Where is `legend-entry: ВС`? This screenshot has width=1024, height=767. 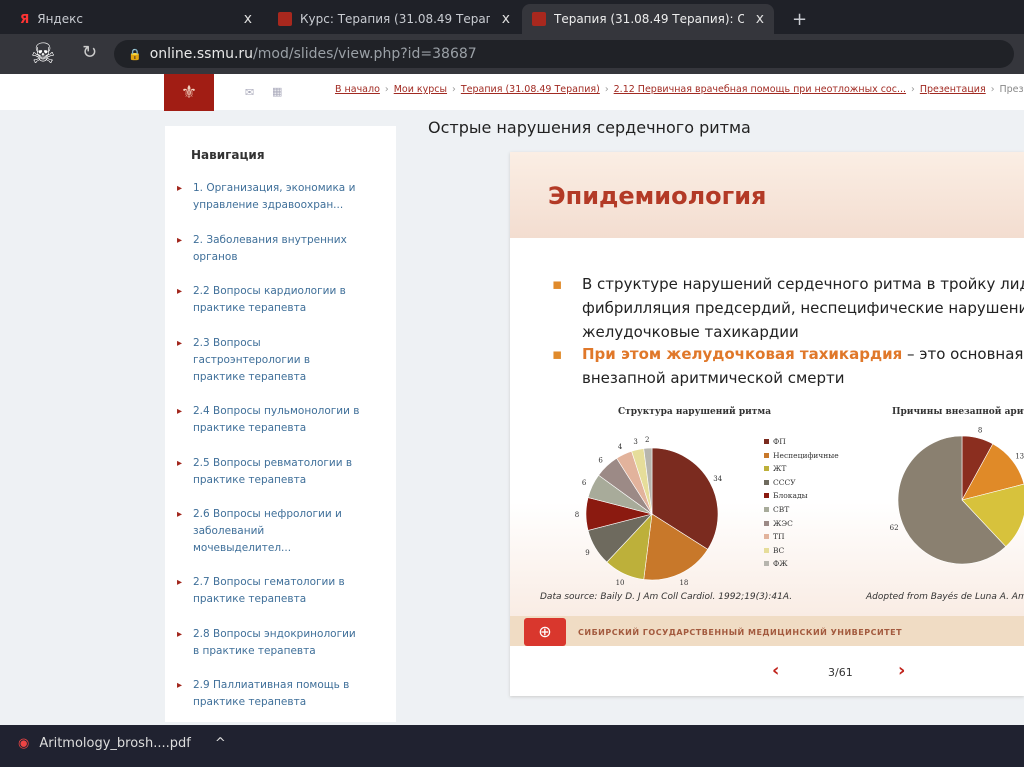
legend-entry: ВС is located at coordinates (774, 550).